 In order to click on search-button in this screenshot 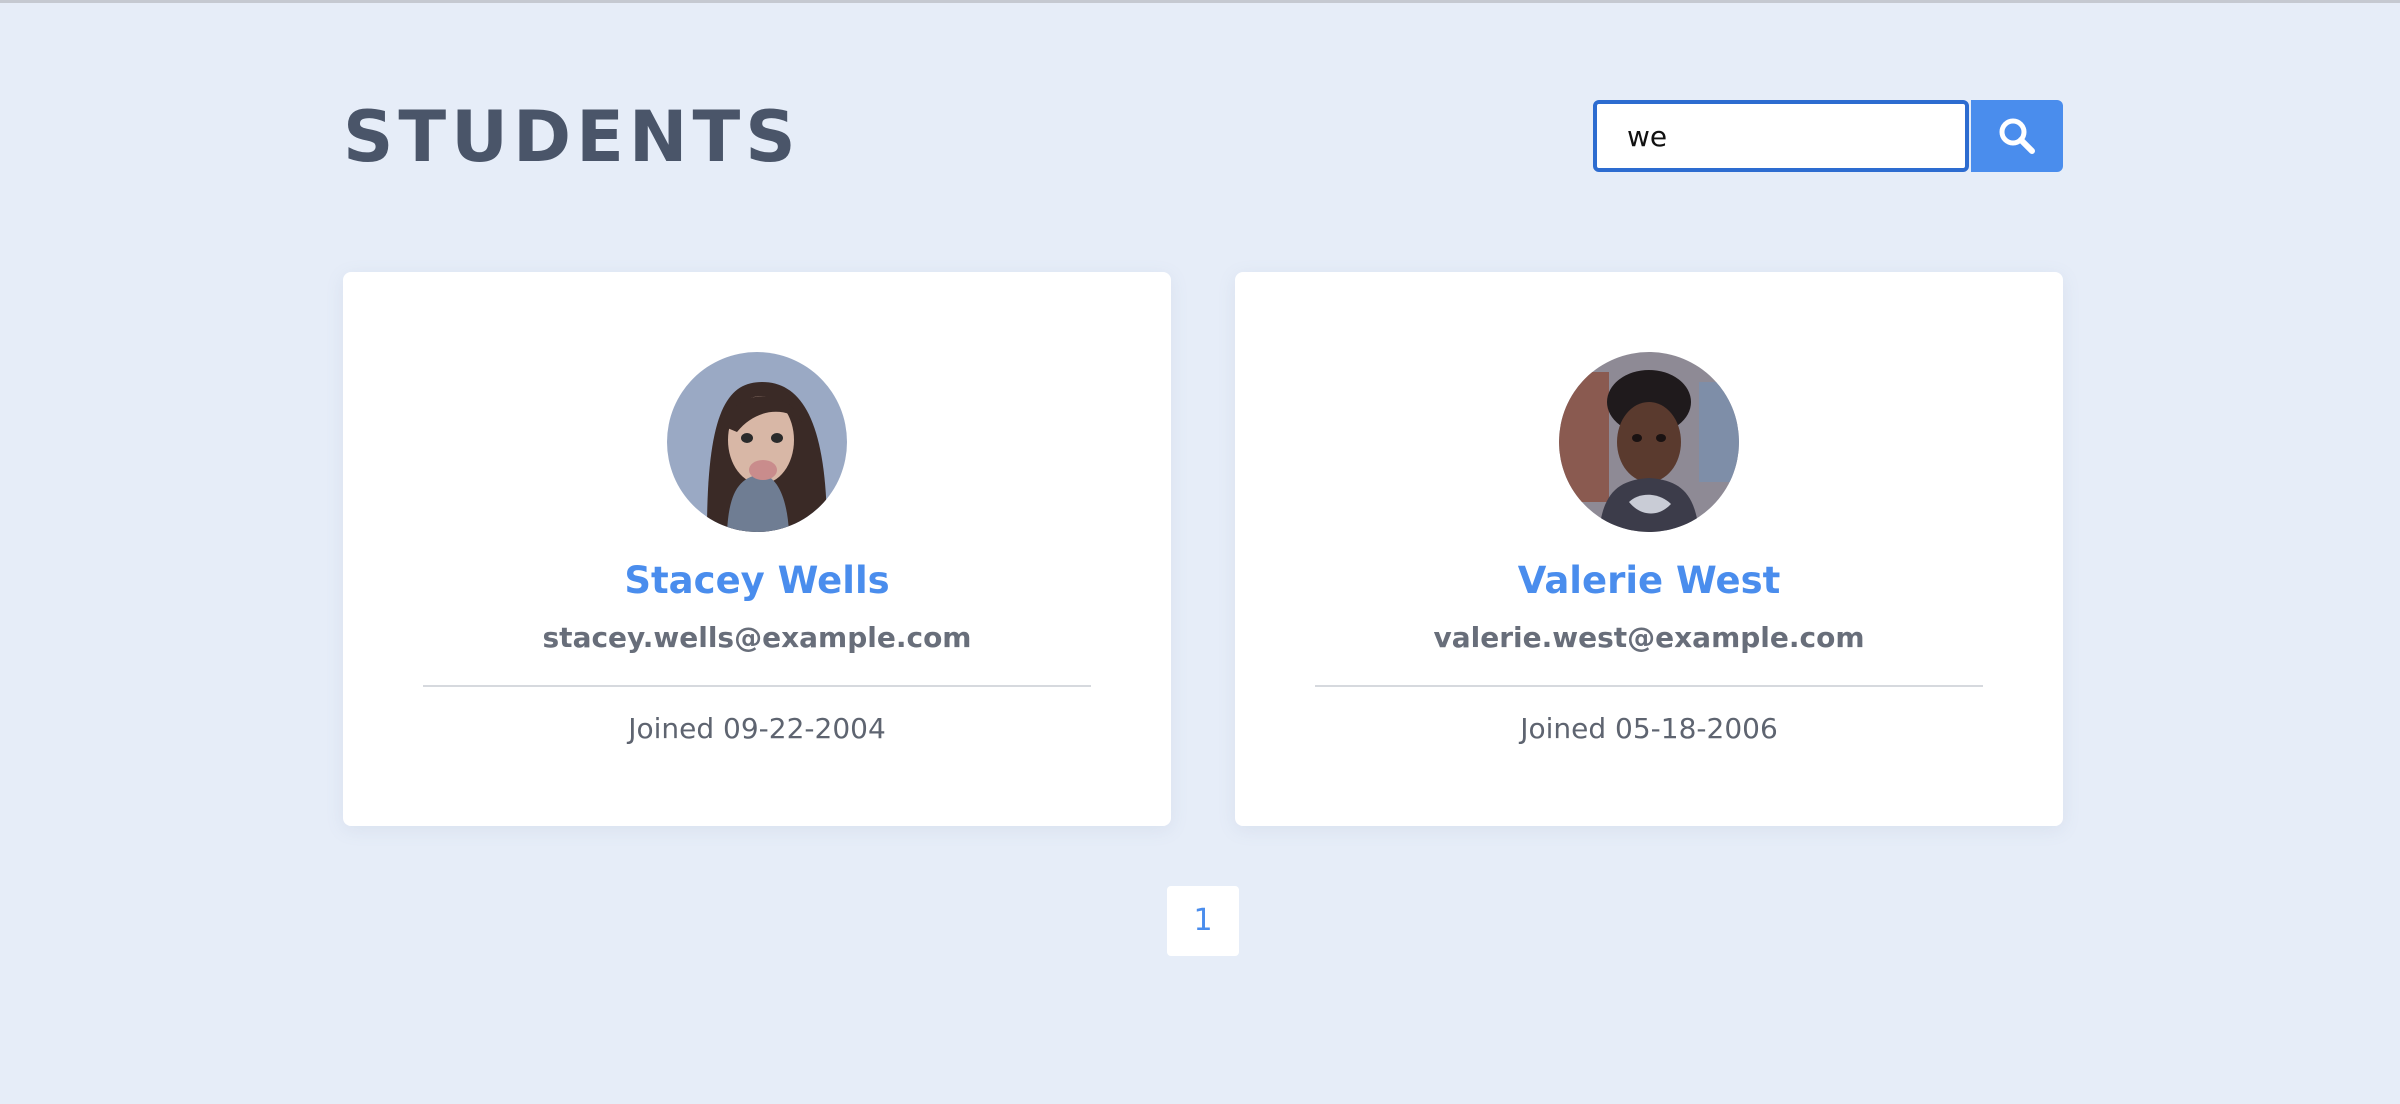, I will do `click(2017, 136)`.